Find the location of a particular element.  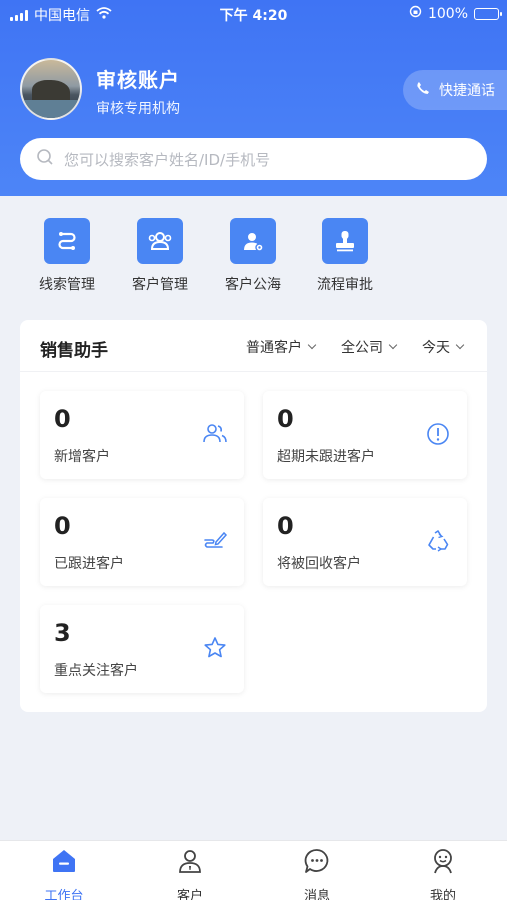

battery-icon is located at coordinates (488, 13).